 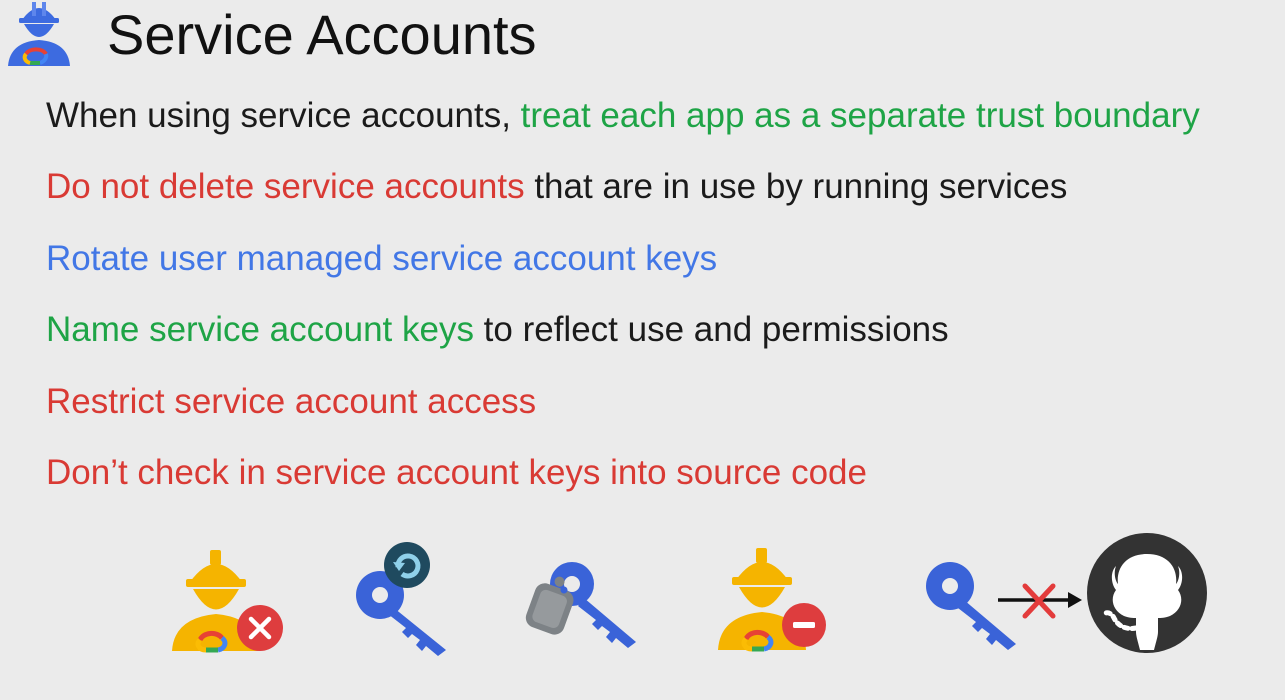 I want to click on service-account-worker-icon, so click(x=39, y=34).